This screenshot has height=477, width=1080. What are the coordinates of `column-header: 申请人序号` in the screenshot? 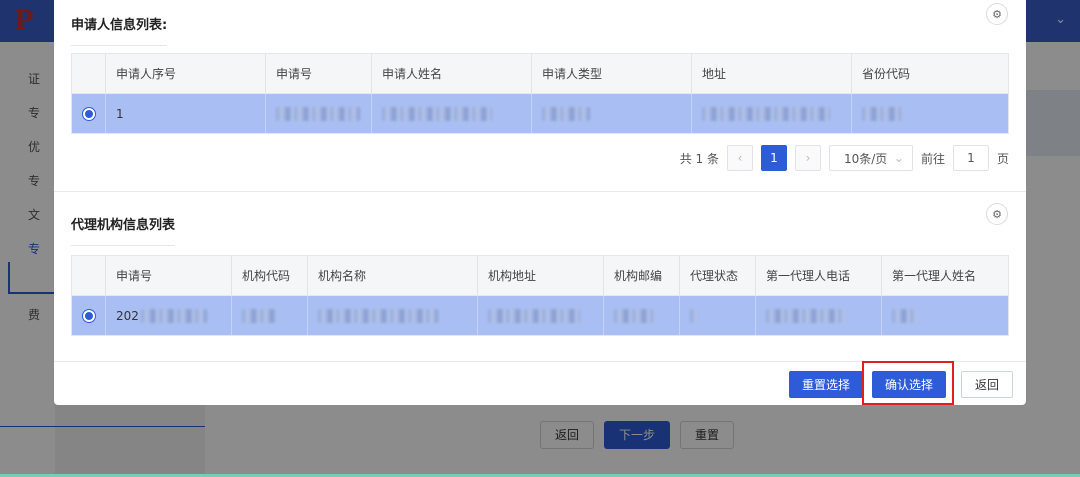 It's located at (186, 73).